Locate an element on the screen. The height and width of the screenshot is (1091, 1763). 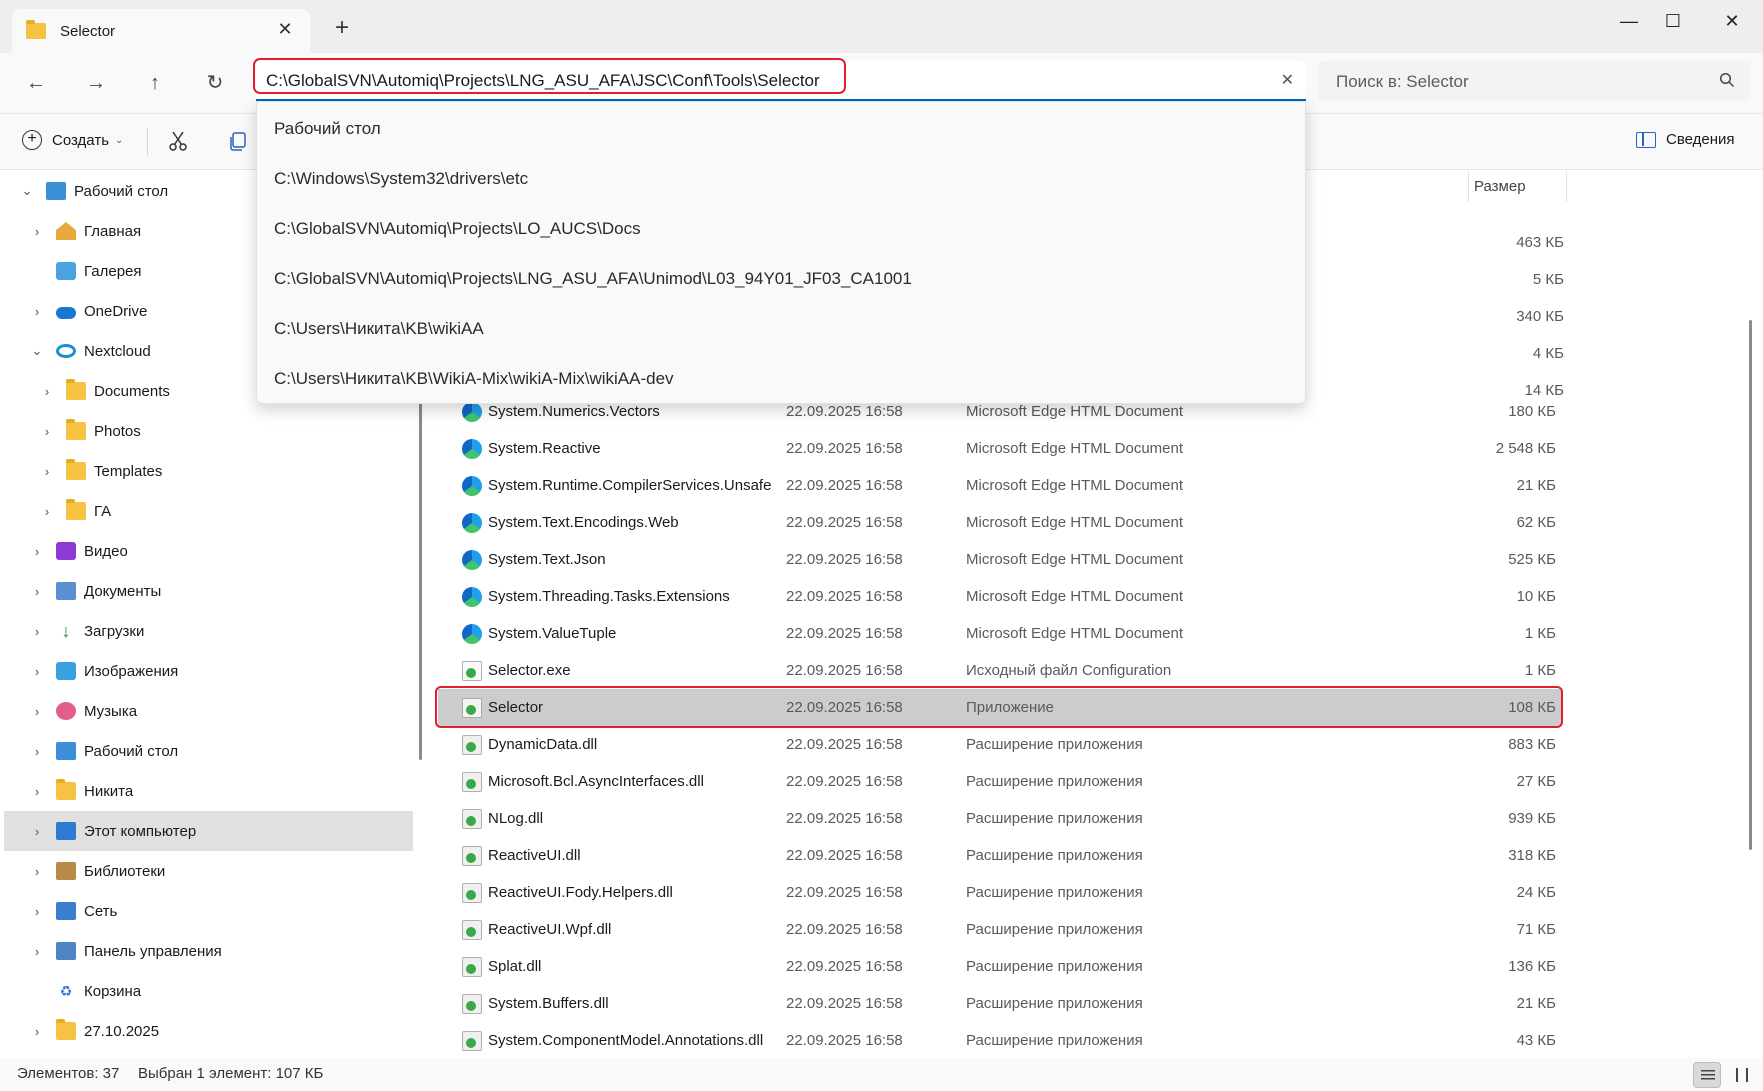
sidebar-item: › Этот компьютер is located at coordinates (208, 831).